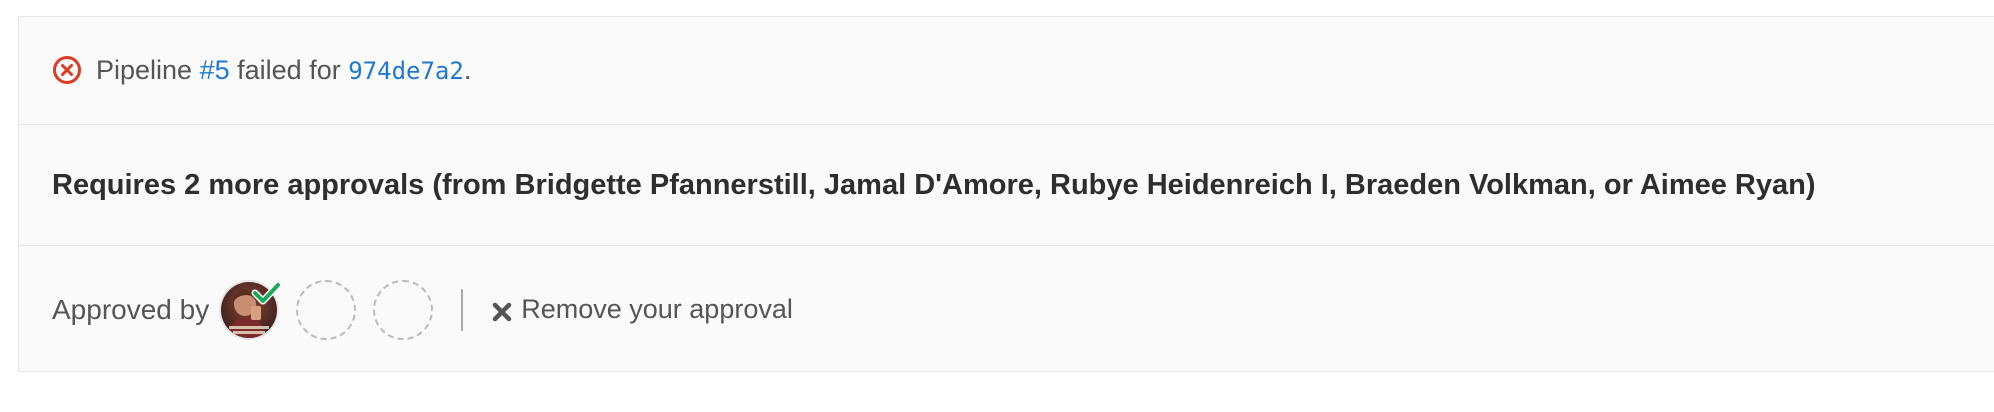 Image resolution: width=1994 pixels, height=412 pixels. I want to click on remove-approval-button: Remove your approval, so click(642, 309).